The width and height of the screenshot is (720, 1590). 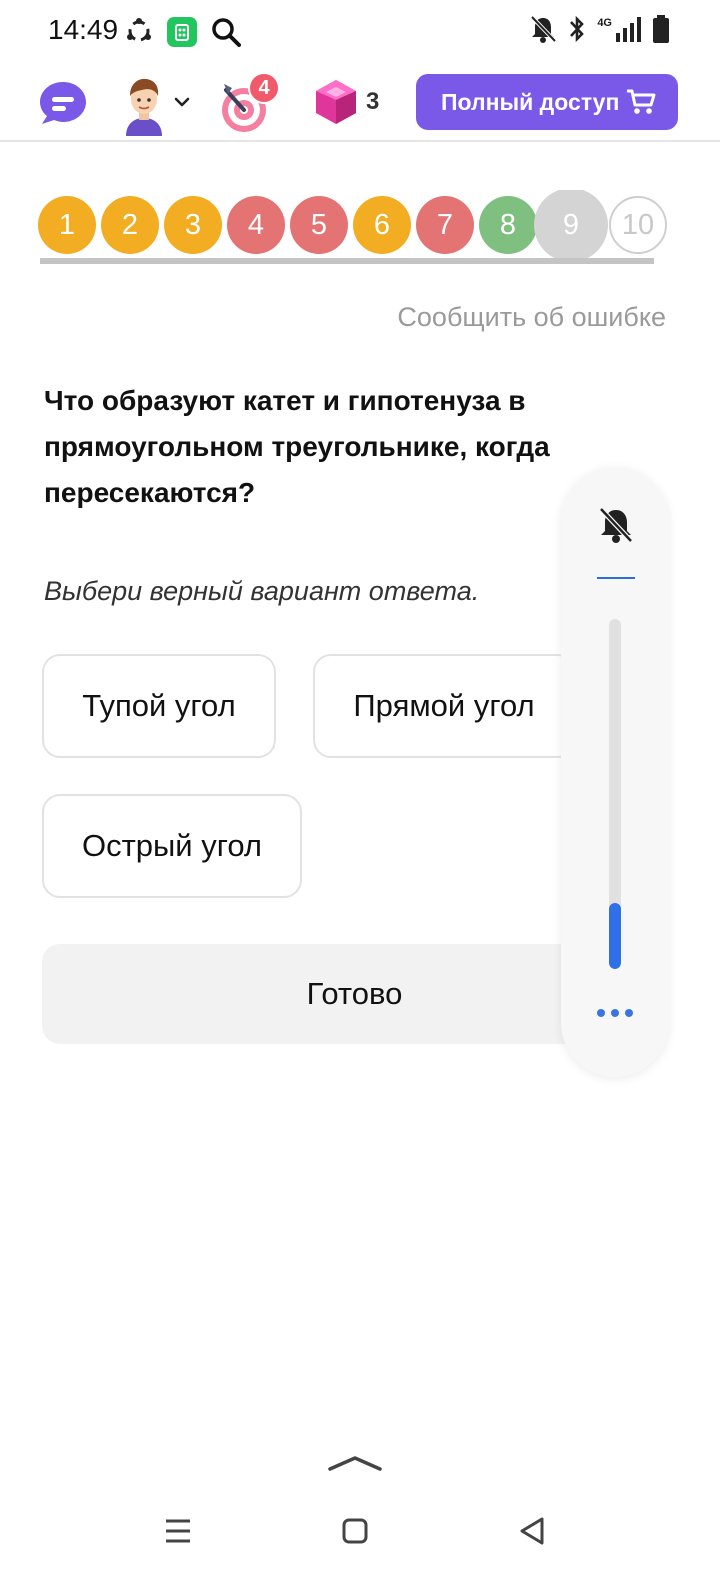 I want to click on battery-icon, so click(x=661, y=29).